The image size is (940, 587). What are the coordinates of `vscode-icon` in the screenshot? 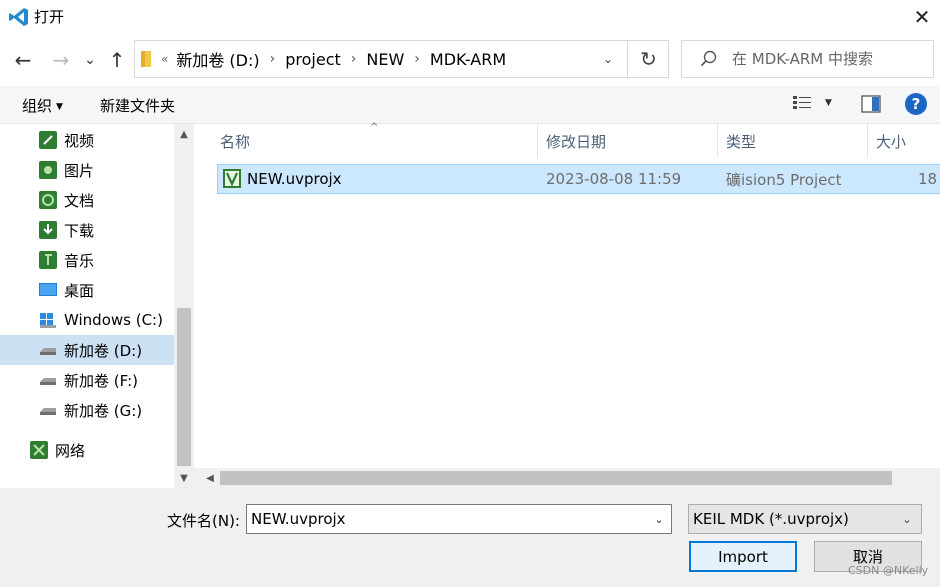 It's located at (18, 17).